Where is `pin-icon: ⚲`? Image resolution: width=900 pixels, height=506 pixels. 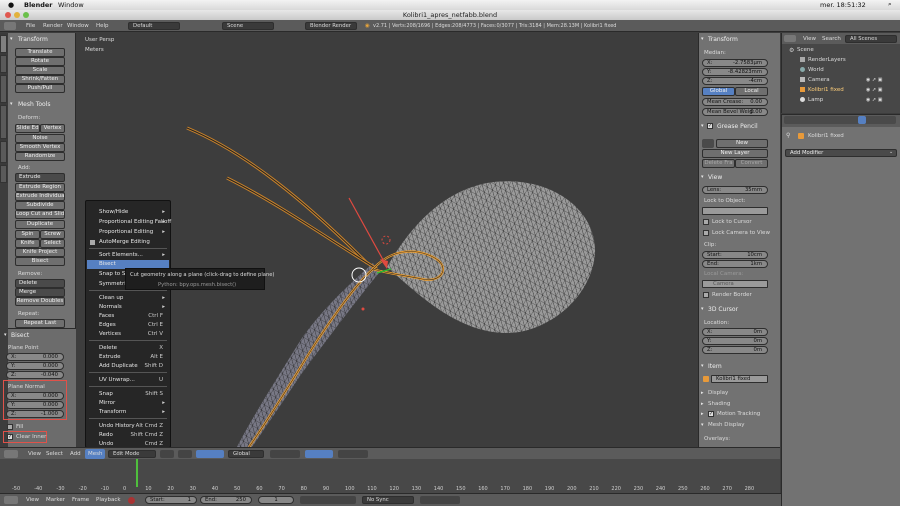
pin-icon: ⚲ is located at coordinates (788, 135).